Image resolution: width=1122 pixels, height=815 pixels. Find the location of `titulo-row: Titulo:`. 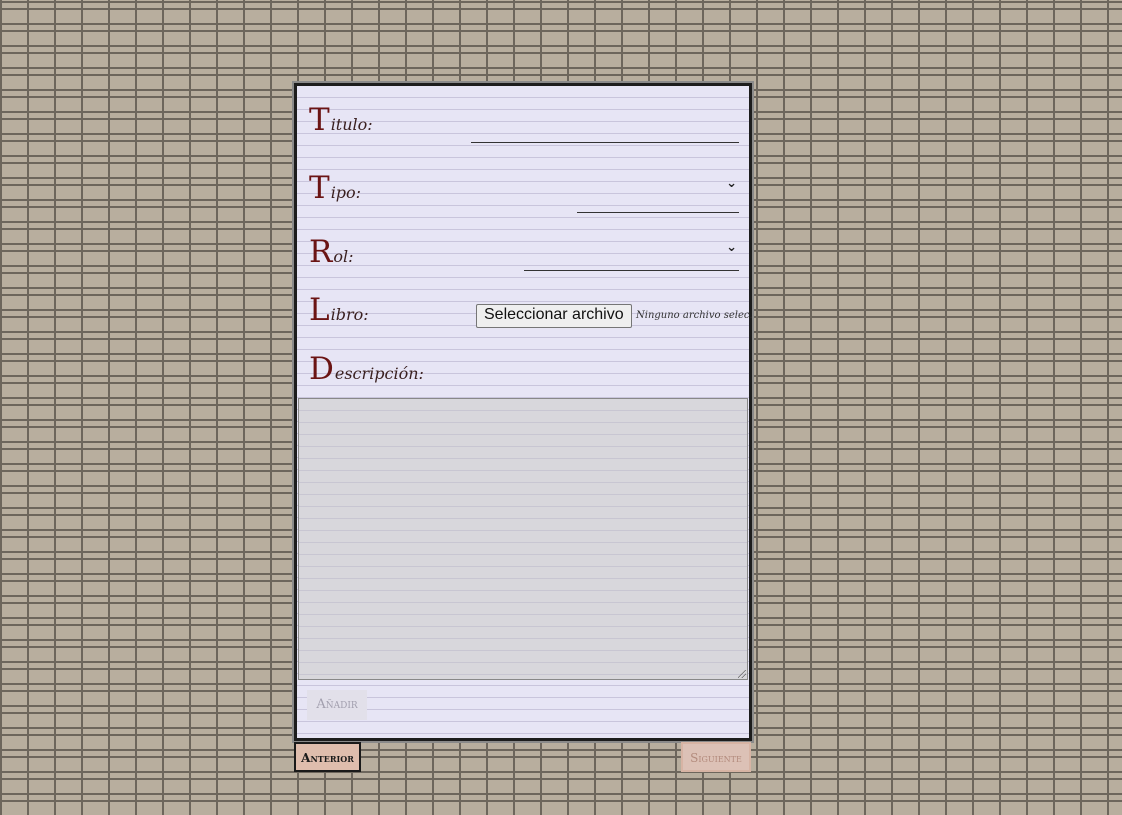

titulo-row: Titulo: is located at coordinates (524, 122).